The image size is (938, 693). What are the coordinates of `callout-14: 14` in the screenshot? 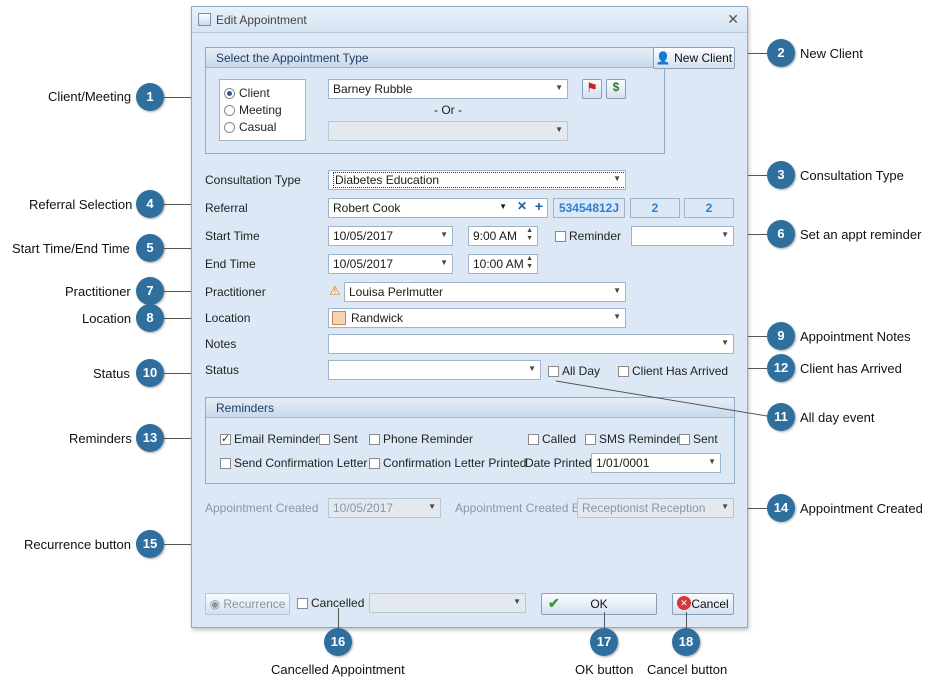 It's located at (781, 508).